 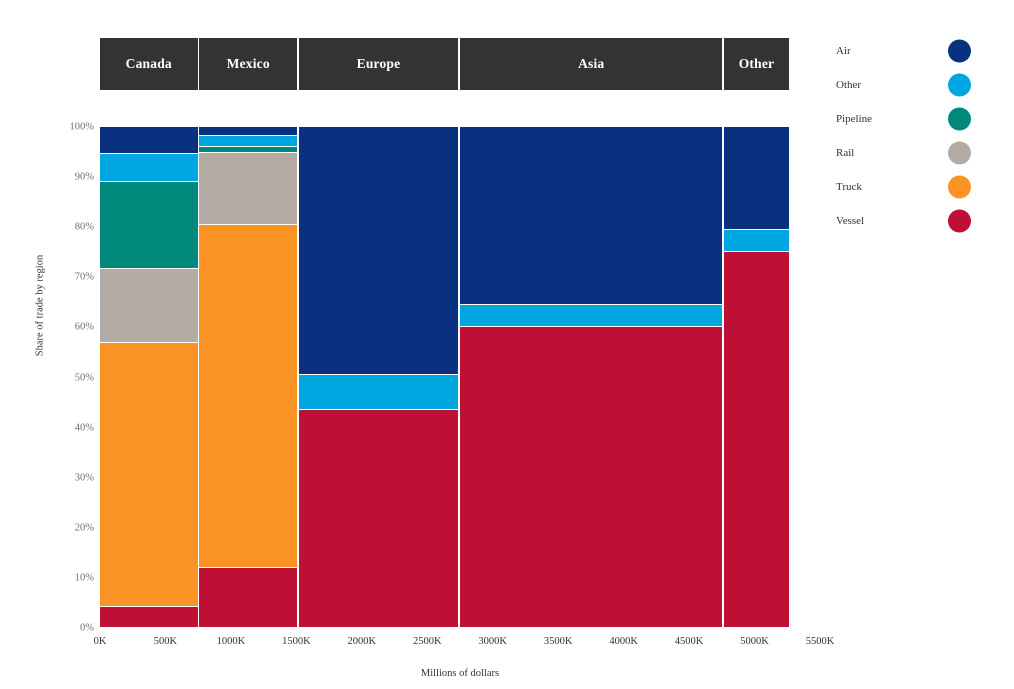 I want to click on y-tick-label: 30%, so click(x=84, y=478).